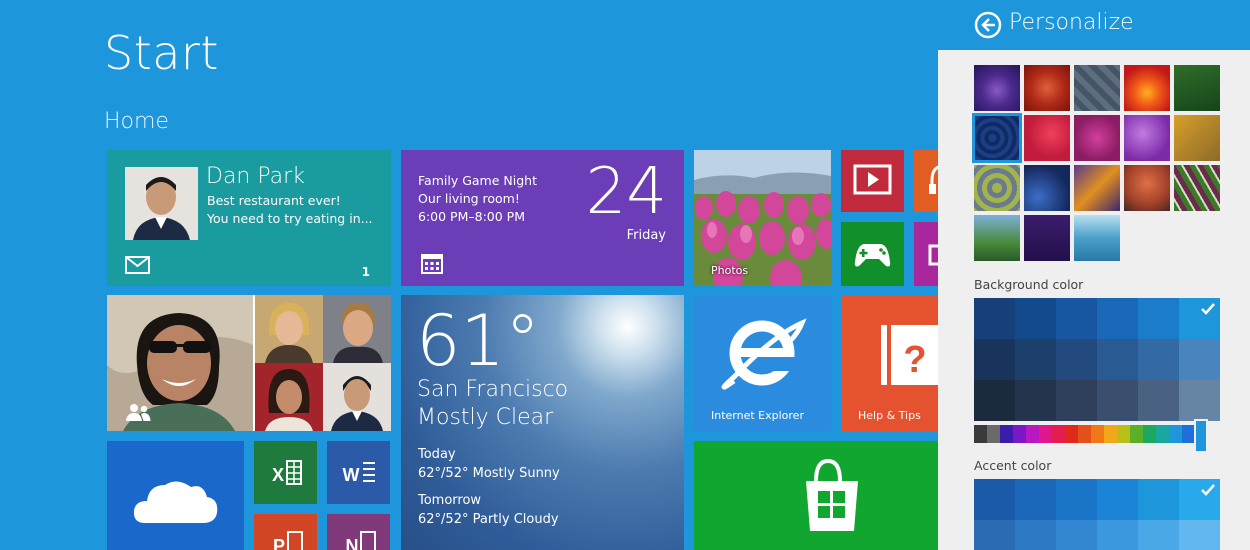 This screenshot has width=1250, height=550. What do you see at coordinates (432, 264) in the screenshot?
I see `calendar-icon` at bounding box center [432, 264].